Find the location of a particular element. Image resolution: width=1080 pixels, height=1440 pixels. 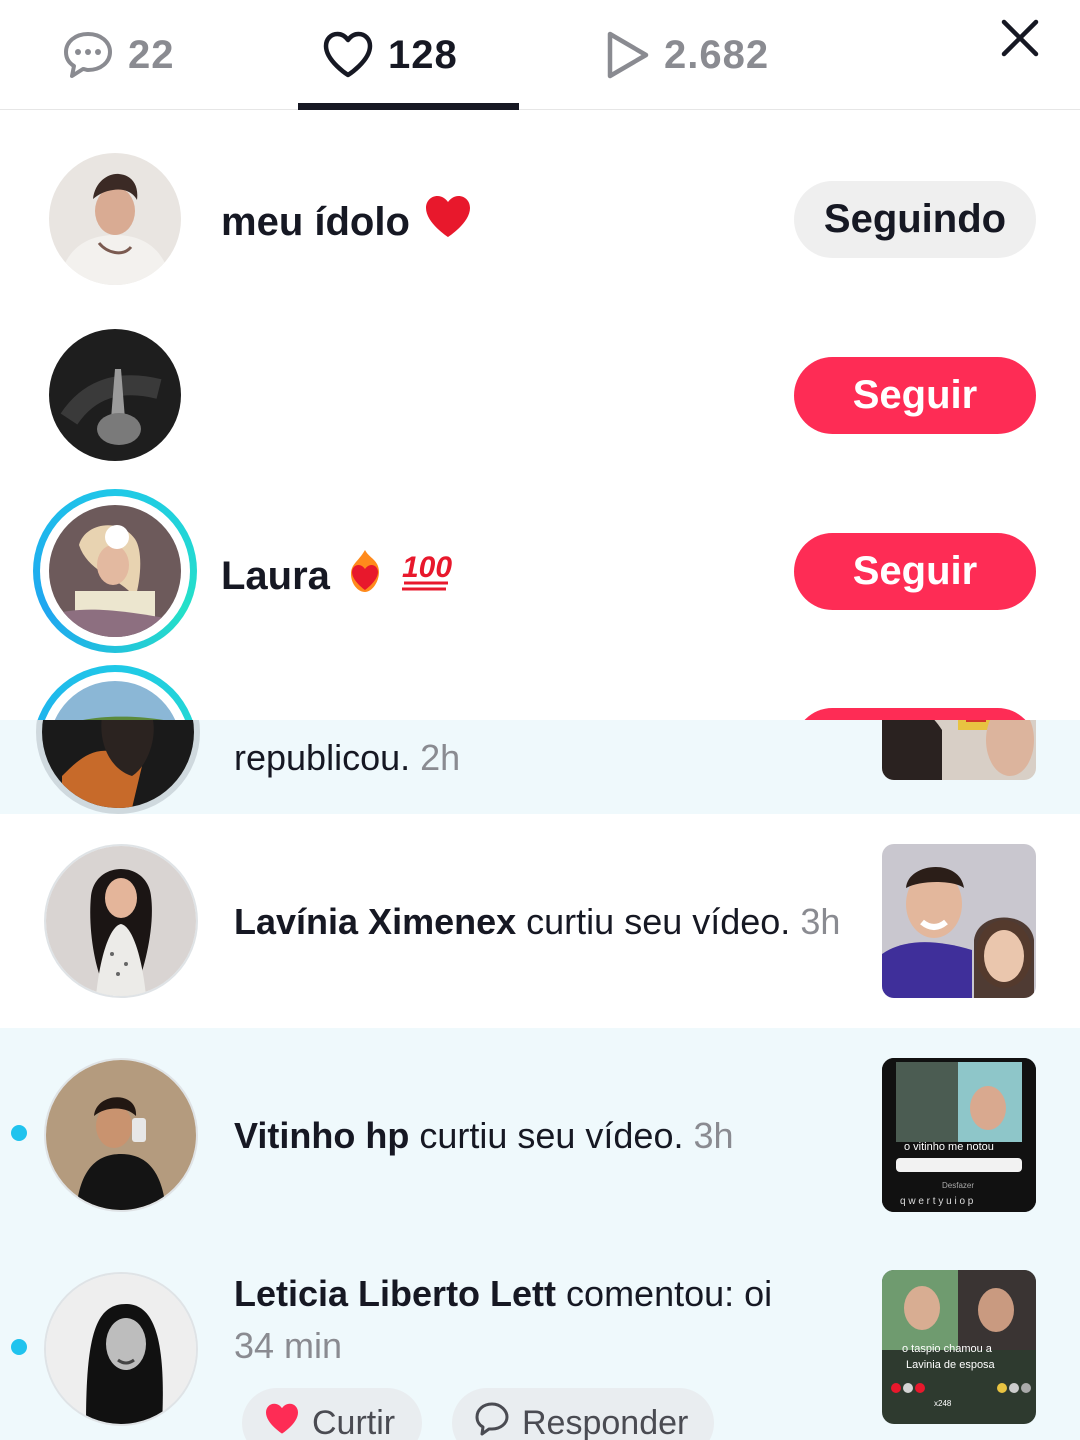

notification-text: Leticia Liberto Lett comentou: oi is located at coordinates (503, 1293).